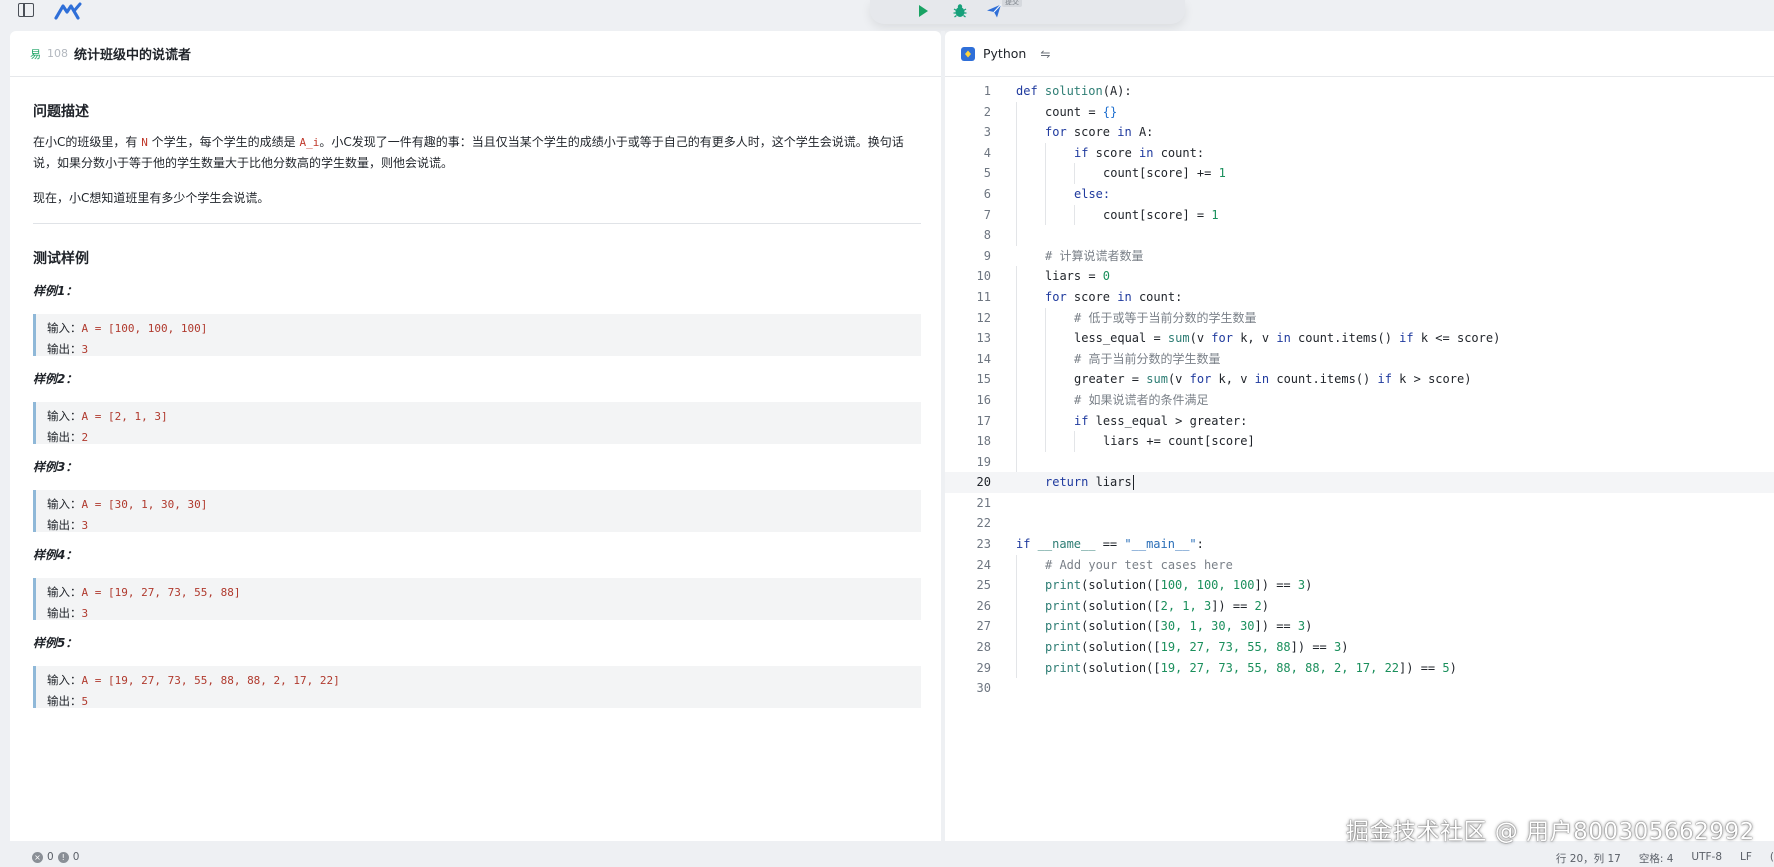  What do you see at coordinates (76, 857) in the screenshot?
I see `warning-count: 0` at bounding box center [76, 857].